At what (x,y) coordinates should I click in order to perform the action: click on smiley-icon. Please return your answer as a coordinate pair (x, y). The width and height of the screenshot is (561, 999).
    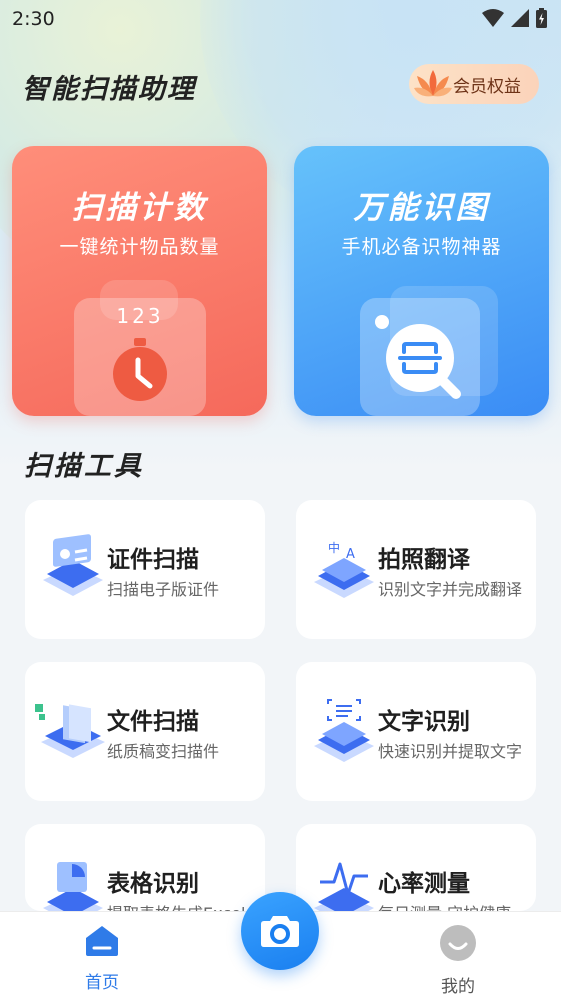
    Looking at the image, I should click on (458, 943).